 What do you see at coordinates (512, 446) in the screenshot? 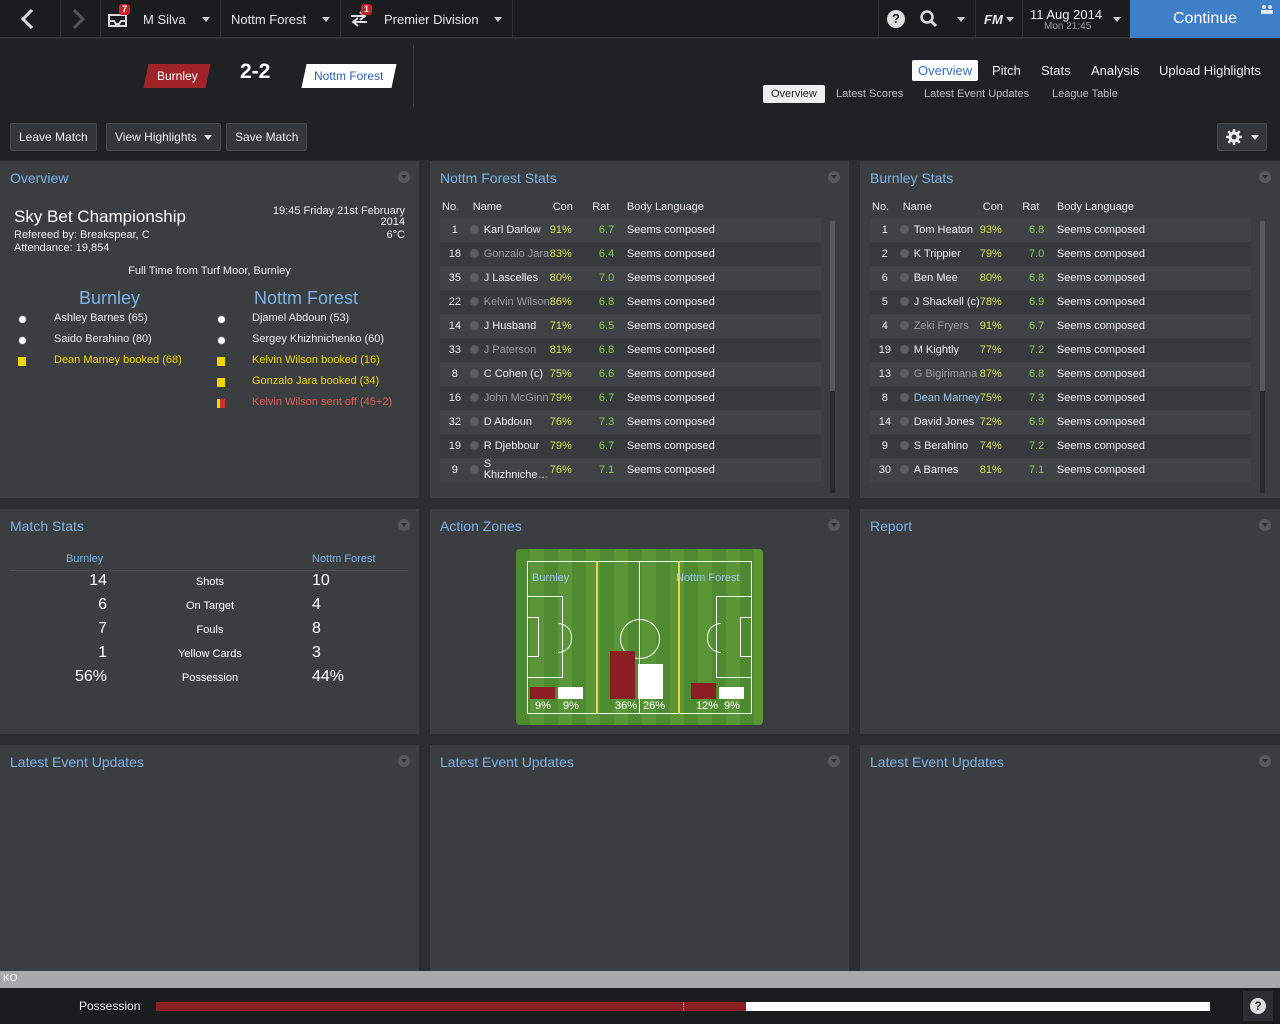
I see `player-name: R Djebbour` at bounding box center [512, 446].